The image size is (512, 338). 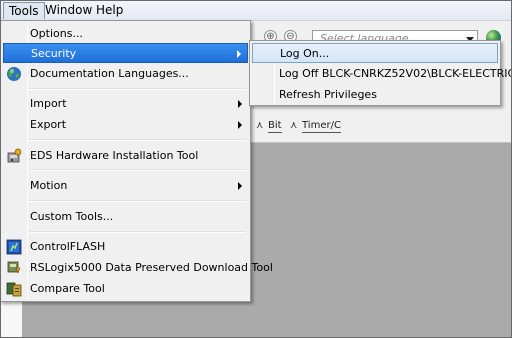 I want to click on globe-icon, so click(x=14, y=74).